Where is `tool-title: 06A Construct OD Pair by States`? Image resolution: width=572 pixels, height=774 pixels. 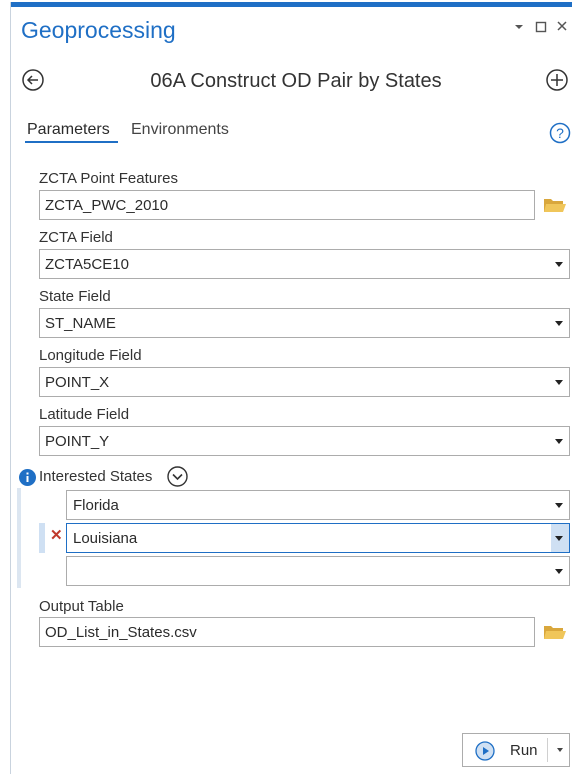
tool-title: 06A Construct OD Pair by States is located at coordinates (296, 81).